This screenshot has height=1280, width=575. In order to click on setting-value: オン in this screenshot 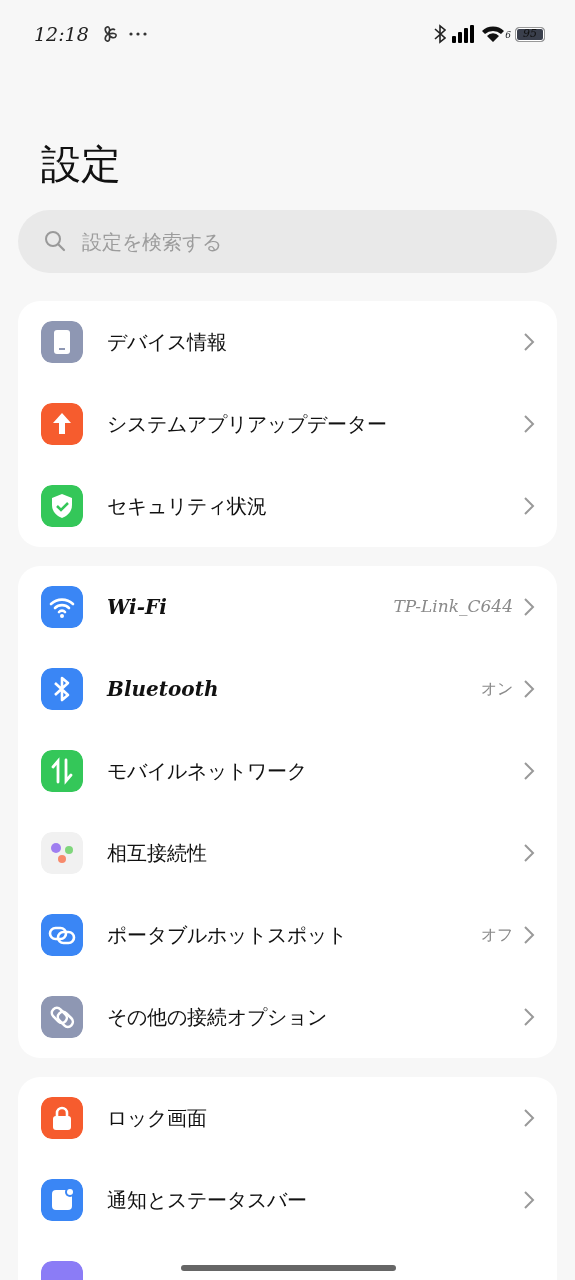, I will do `click(497, 689)`.